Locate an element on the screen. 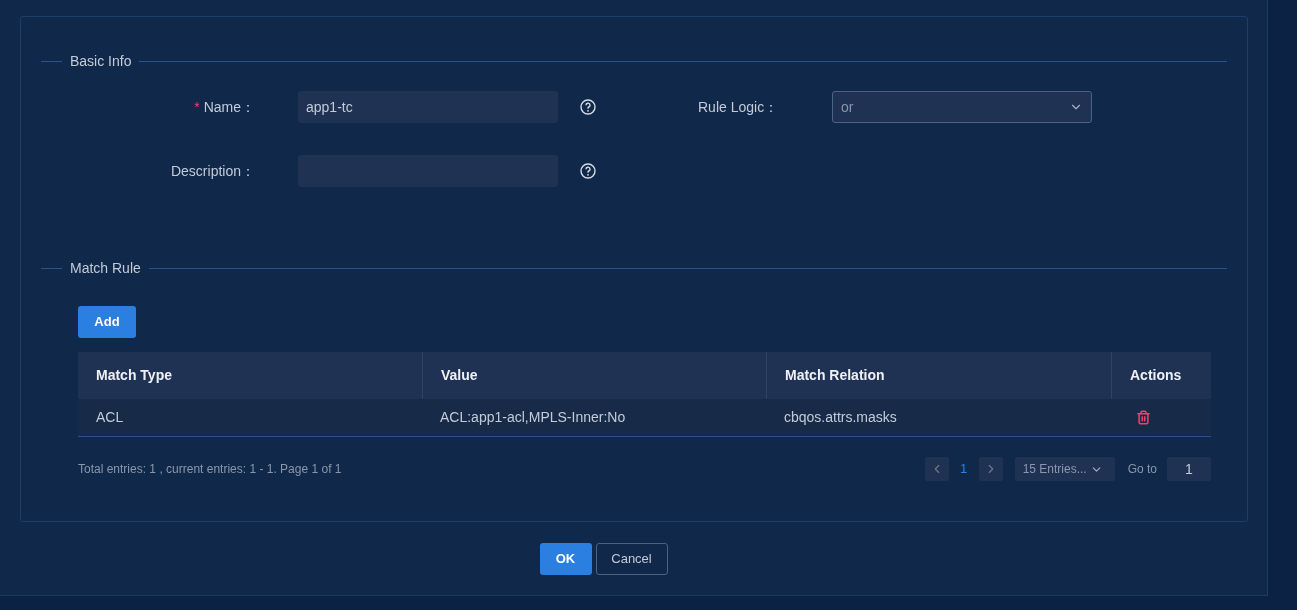 Image resolution: width=1297 pixels, height=610 pixels. ok-button: OK is located at coordinates (565, 559).